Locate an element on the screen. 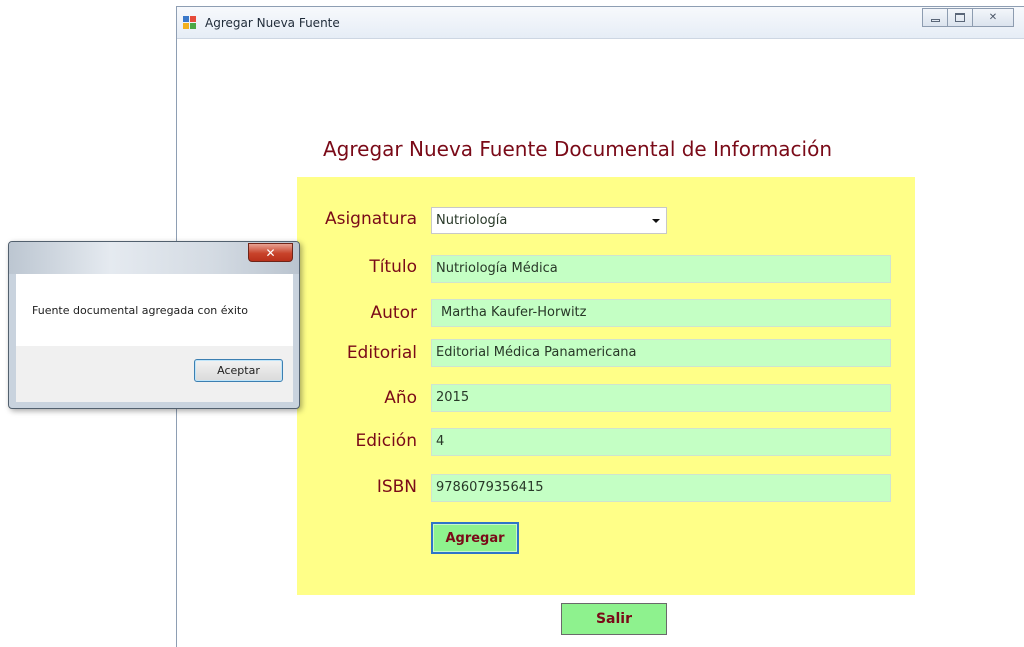 The image size is (1024, 647). label-titulo: Título is located at coordinates (393, 267).